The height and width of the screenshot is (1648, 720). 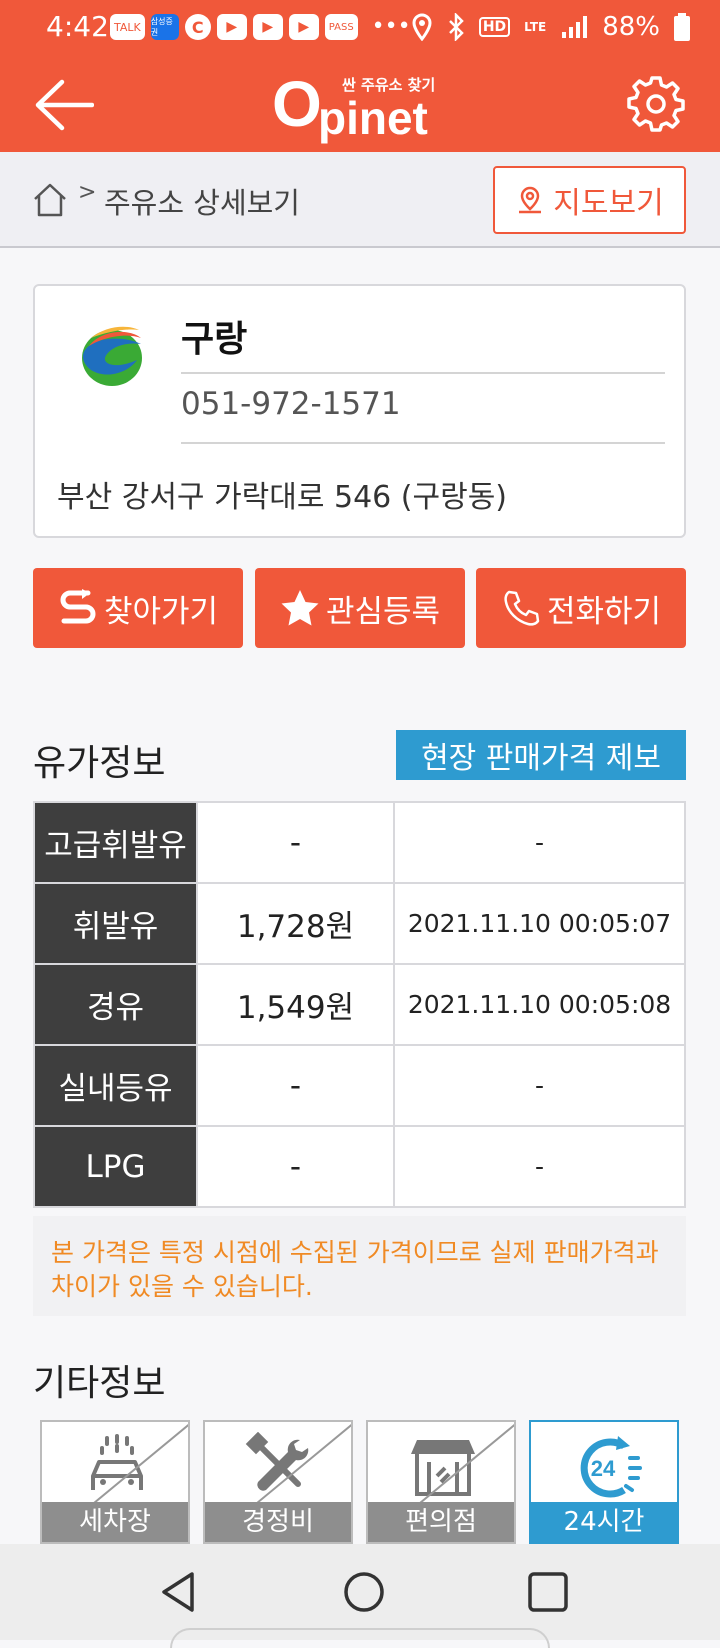 What do you see at coordinates (115, 1522) in the screenshot?
I see `service-label: 세차장` at bounding box center [115, 1522].